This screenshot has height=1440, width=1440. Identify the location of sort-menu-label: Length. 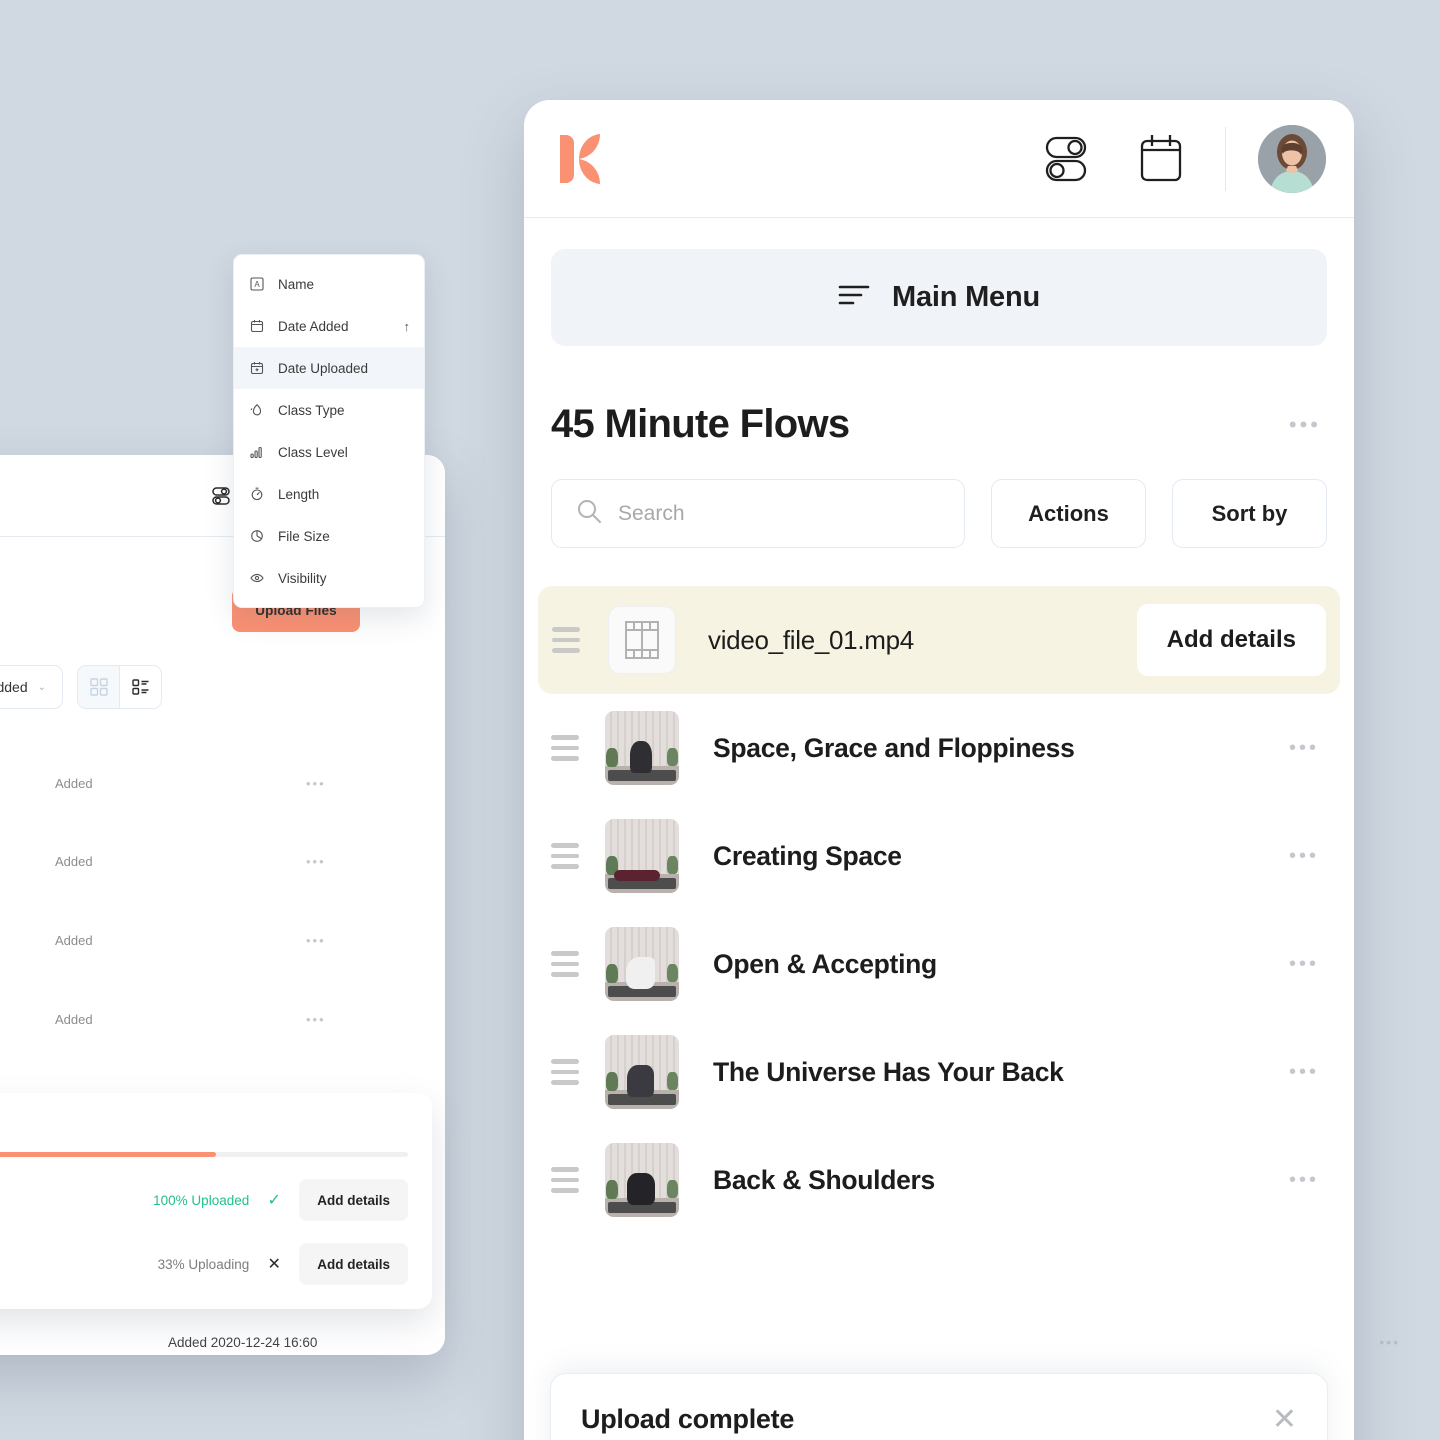
(299, 494).